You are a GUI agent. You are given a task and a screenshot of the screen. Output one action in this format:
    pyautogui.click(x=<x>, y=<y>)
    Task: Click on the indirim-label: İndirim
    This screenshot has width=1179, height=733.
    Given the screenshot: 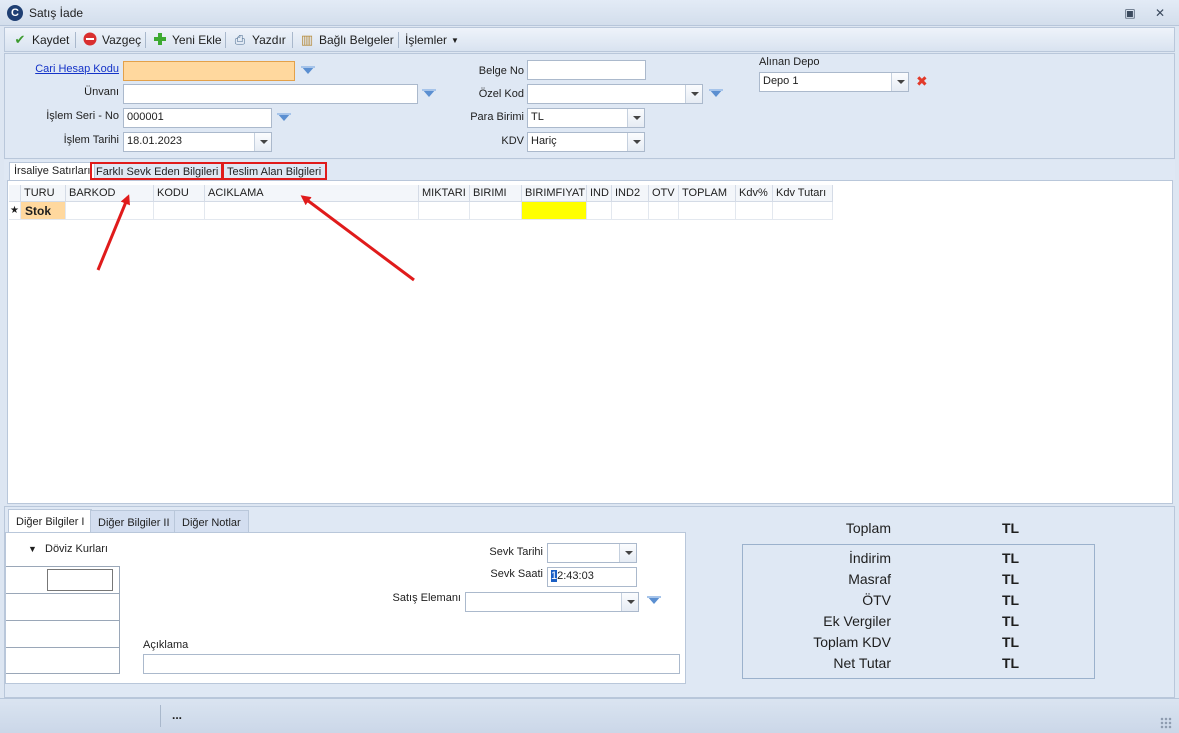 What is the action you would take?
    pyautogui.click(x=869, y=558)
    